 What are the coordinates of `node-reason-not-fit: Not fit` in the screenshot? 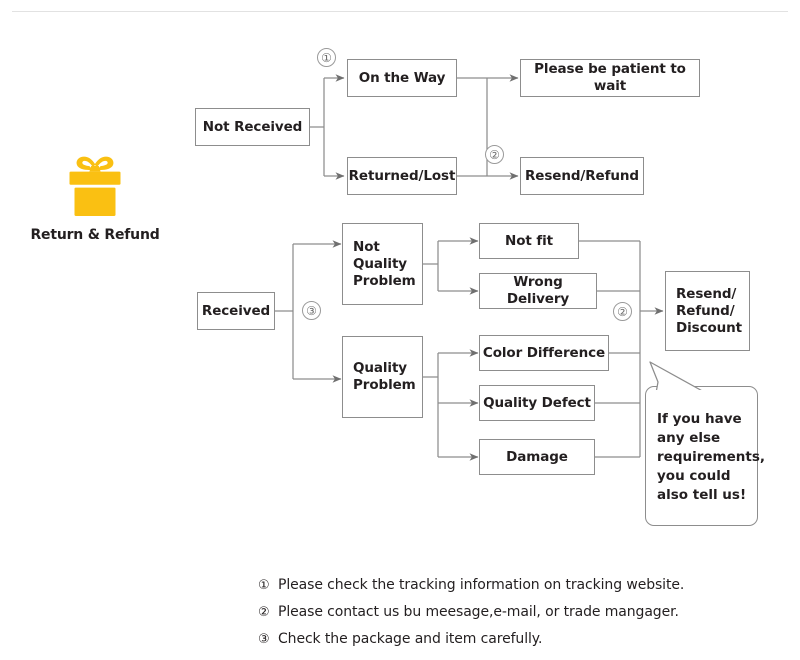 It's located at (529, 241).